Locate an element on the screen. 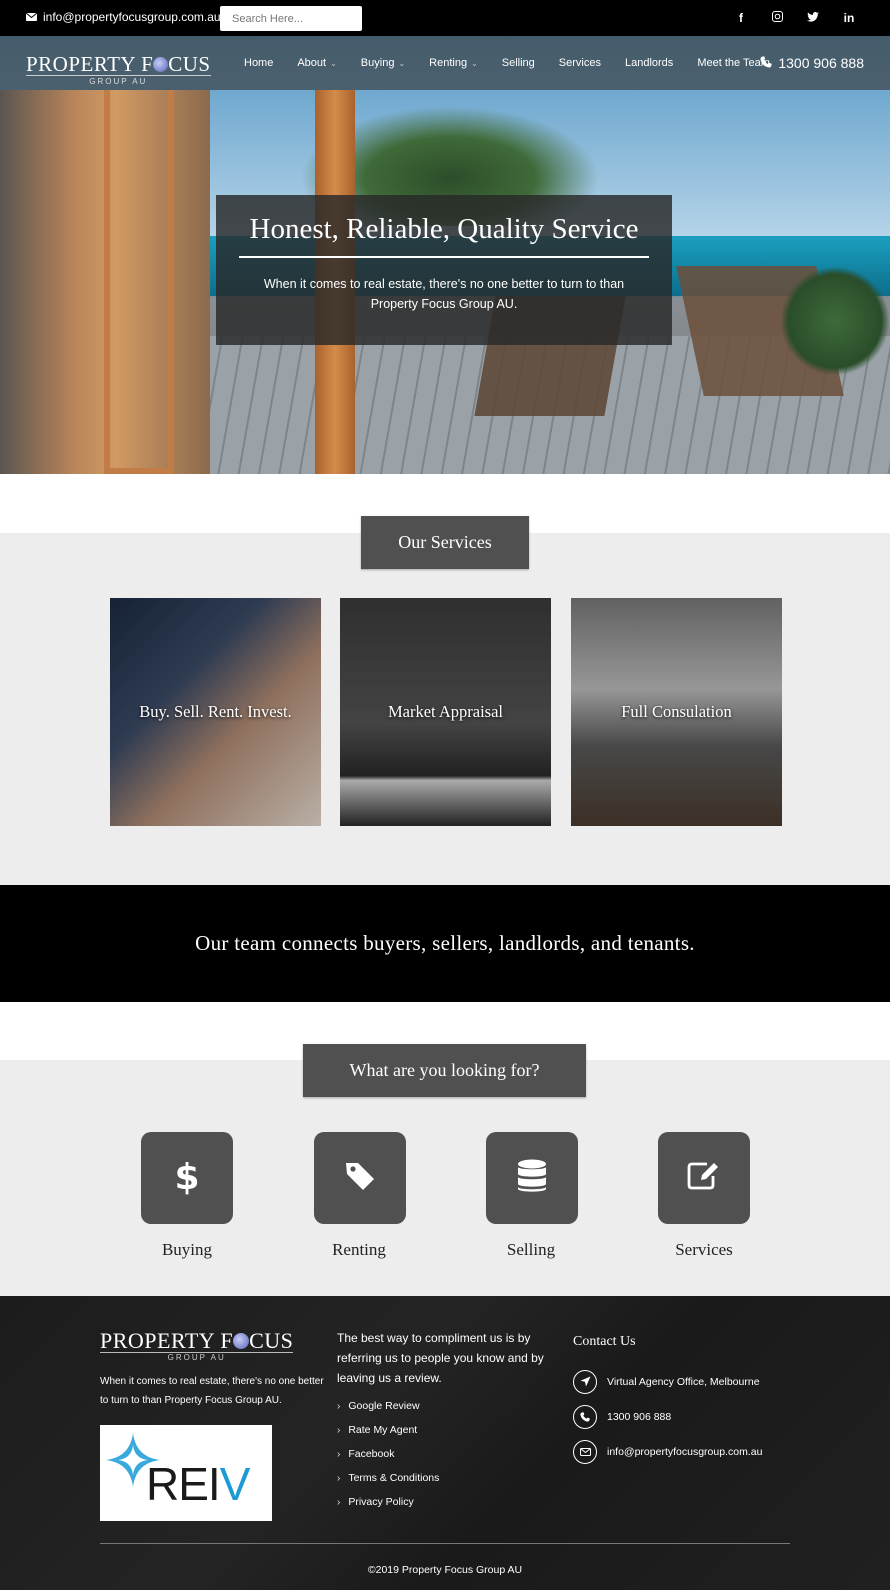  hero-divider is located at coordinates (444, 257).